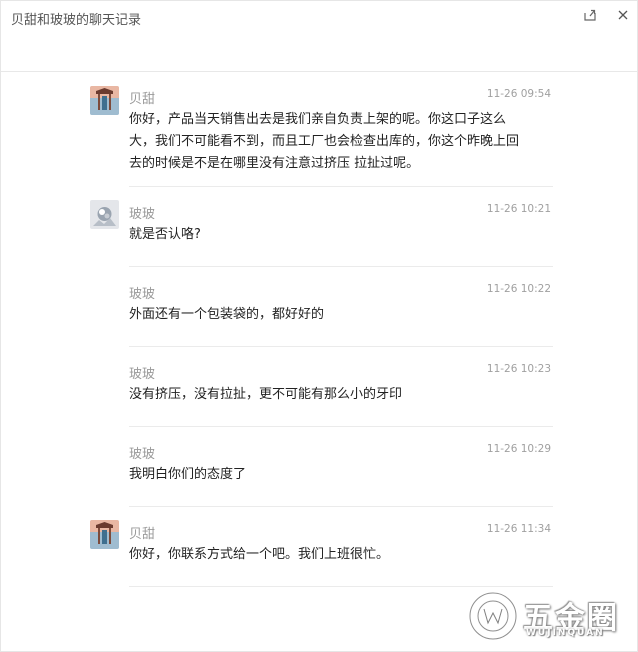 The image size is (638, 652). I want to click on message-time: 11-26 09:54, so click(518, 94).